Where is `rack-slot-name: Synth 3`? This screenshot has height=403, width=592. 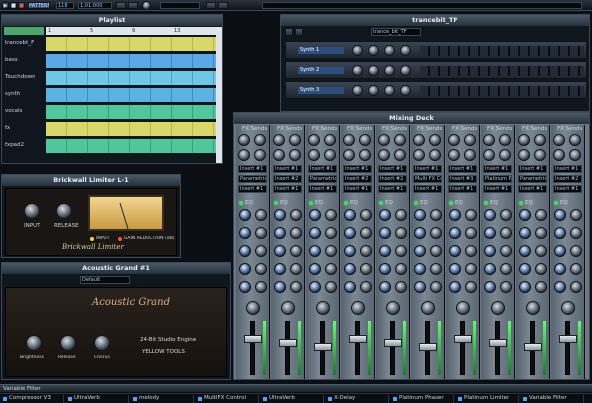 rack-slot-name: Synth 3 is located at coordinates (321, 90).